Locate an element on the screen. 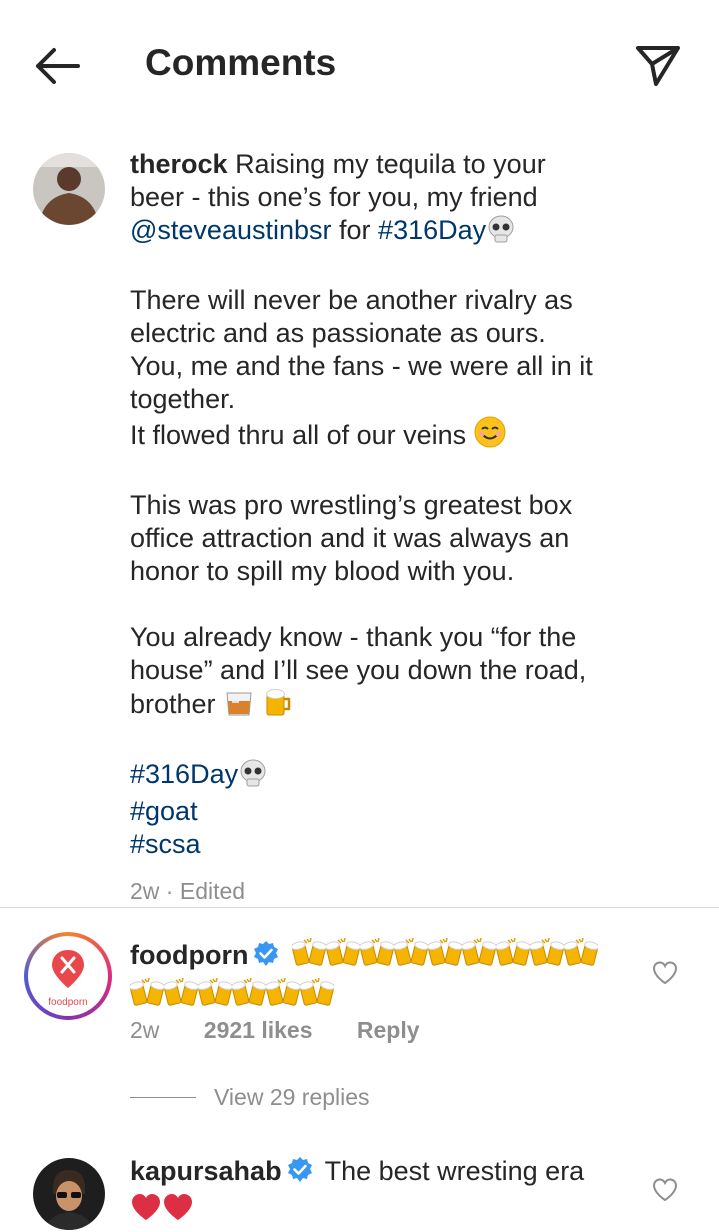  hashtag-link: #goat is located at coordinates (410, 811).